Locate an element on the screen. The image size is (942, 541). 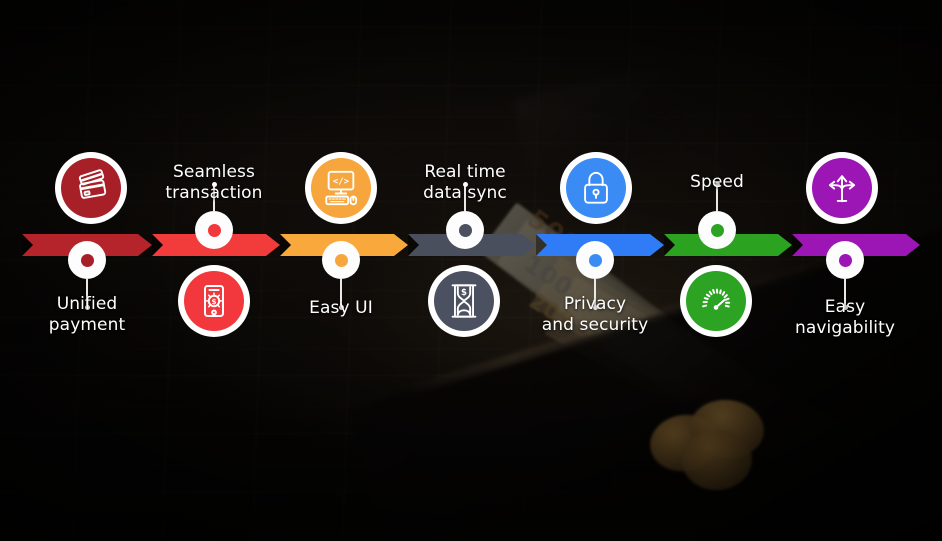
node-icon-easy-navigability is located at coordinates (842, 188).